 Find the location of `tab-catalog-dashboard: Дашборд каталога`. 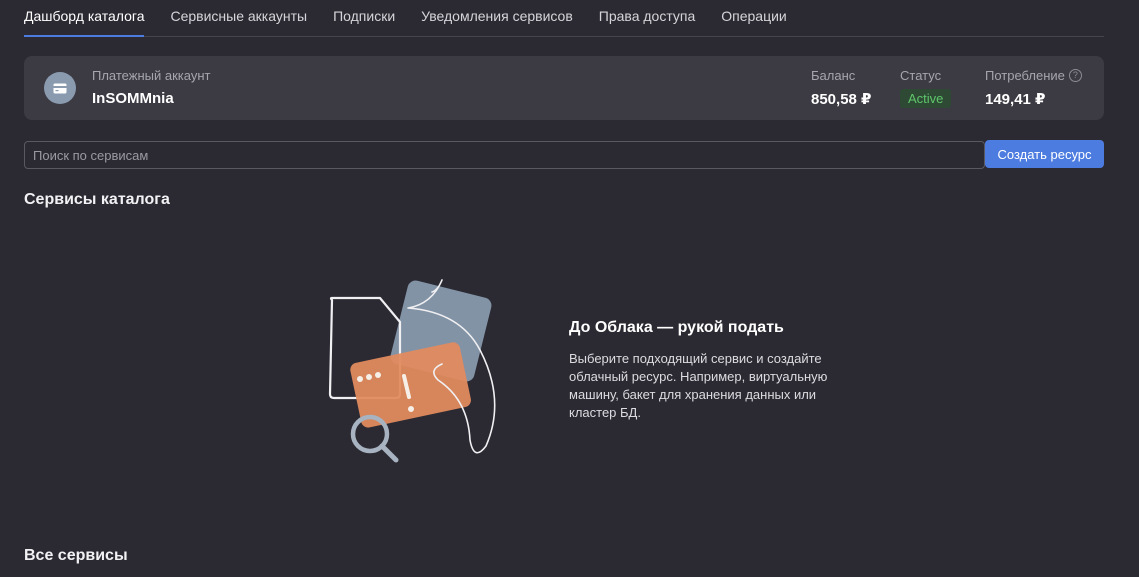

tab-catalog-dashboard: Дашборд каталога is located at coordinates (84, 18).